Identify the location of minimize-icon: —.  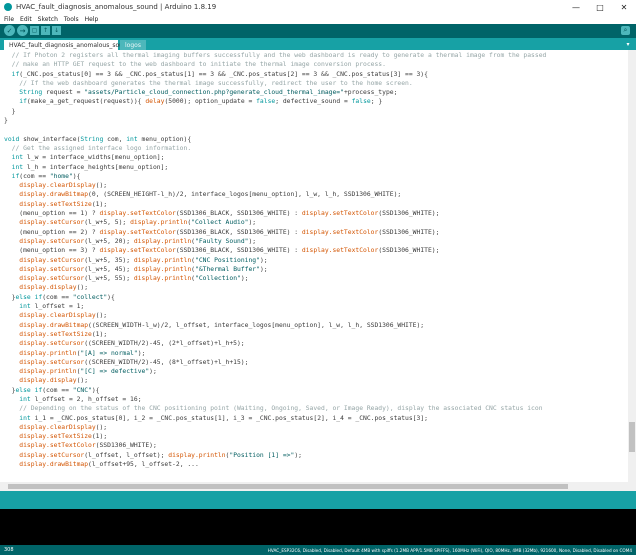
(576, 7).